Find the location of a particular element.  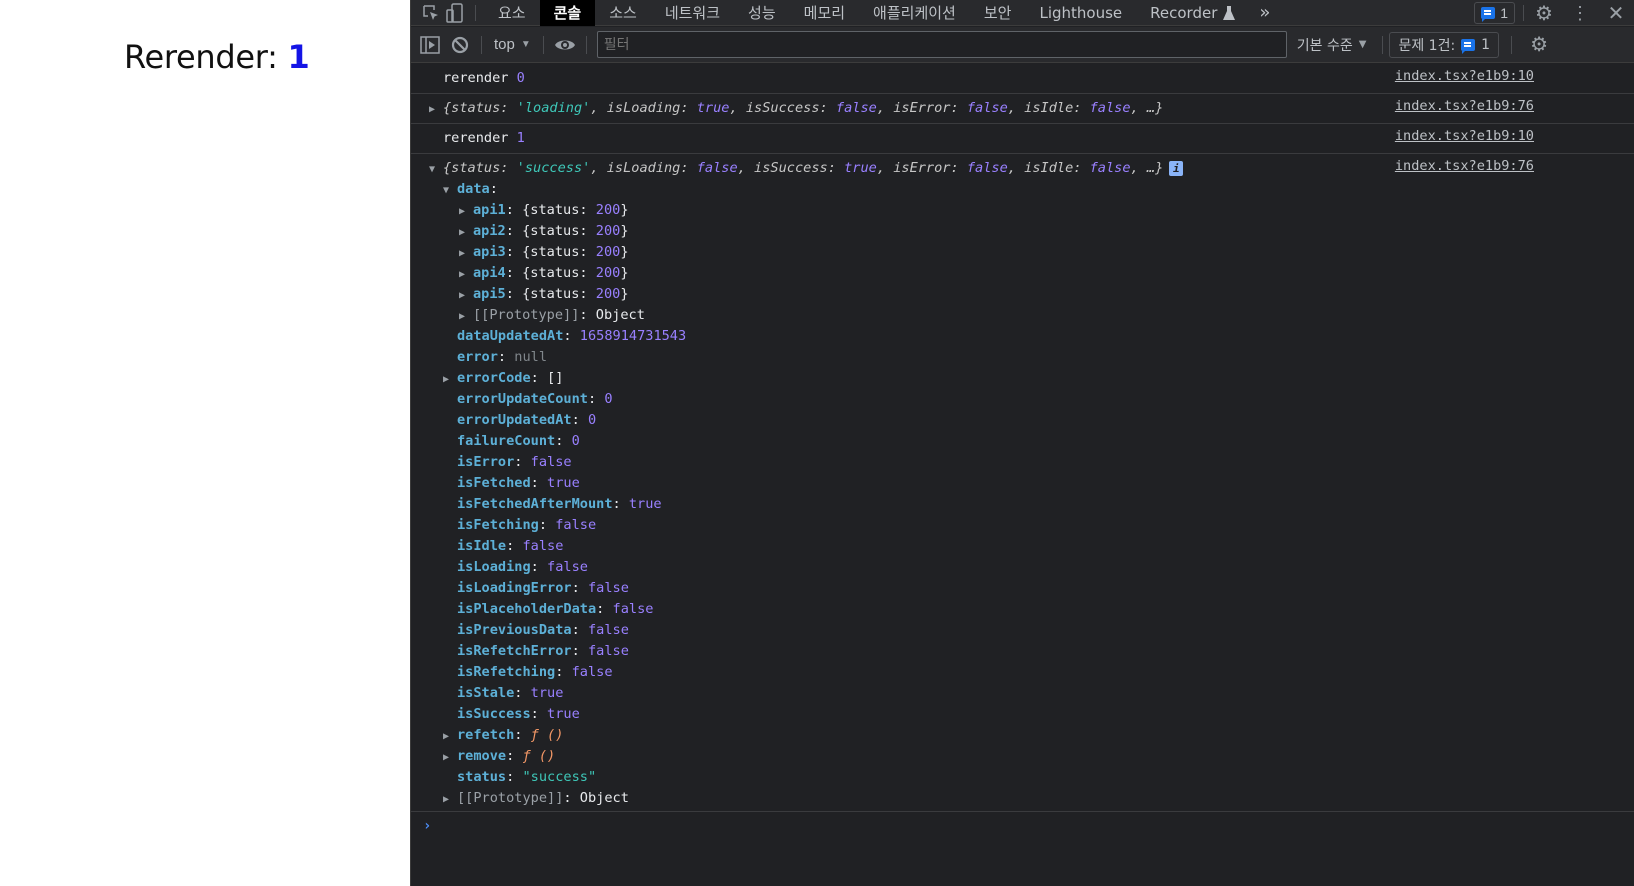

messages-button: 1 is located at coordinates (1494, 13).